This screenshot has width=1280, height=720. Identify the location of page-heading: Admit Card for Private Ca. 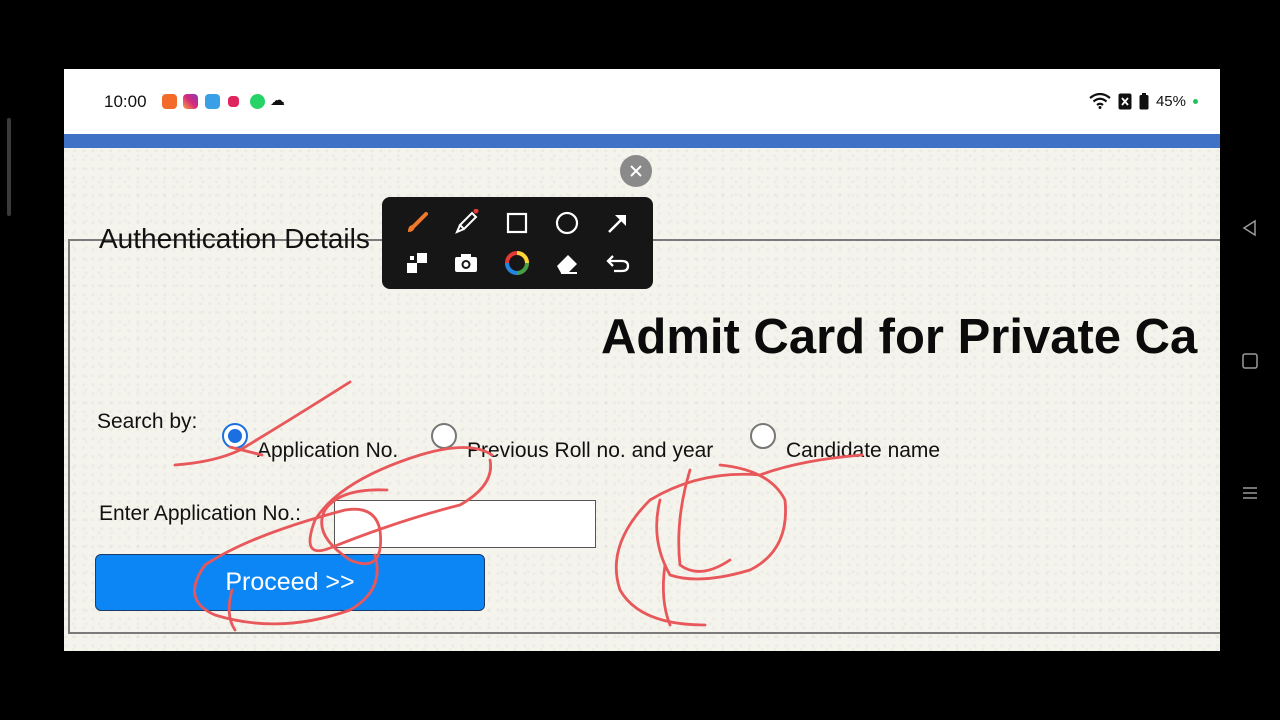
(899, 337).